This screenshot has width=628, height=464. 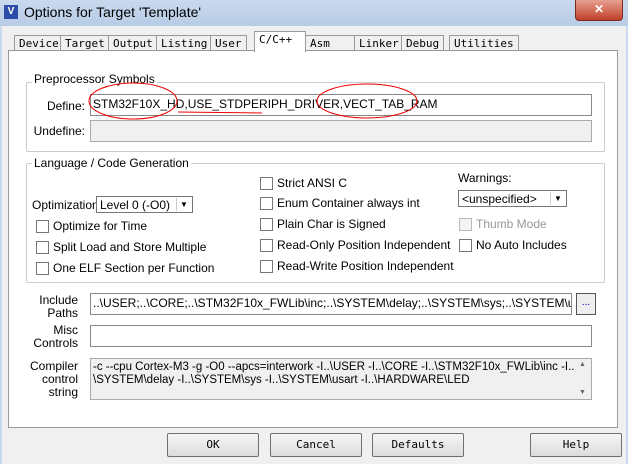 I want to click on tab-cpp: C/C++, so click(x=280, y=41).